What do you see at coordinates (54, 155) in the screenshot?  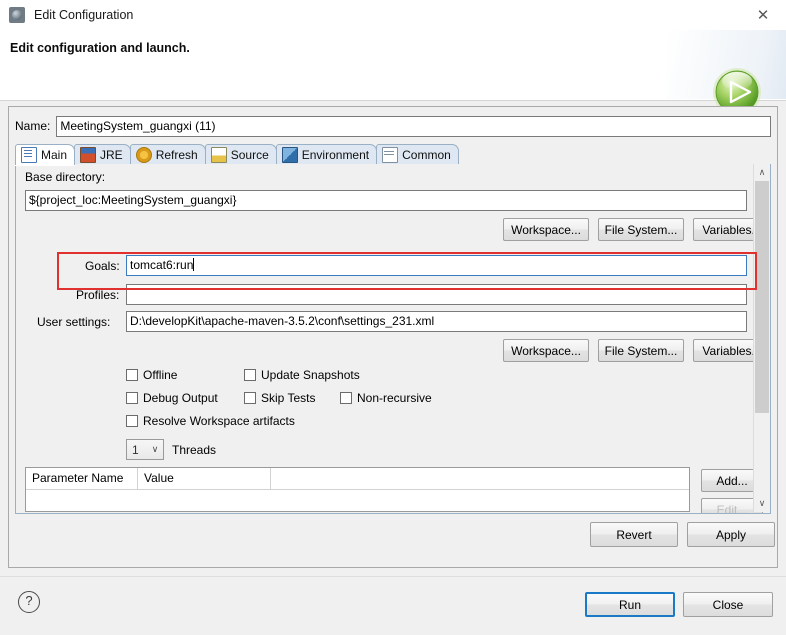 I see `tab-main-label: Main` at bounding box center [54, 155].